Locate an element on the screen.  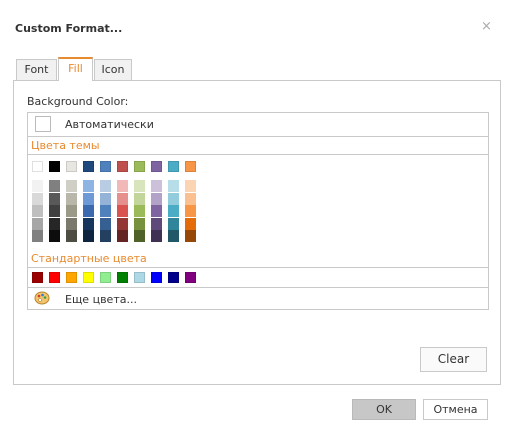
clear-button: Clear is located at coordinates (453, 359).